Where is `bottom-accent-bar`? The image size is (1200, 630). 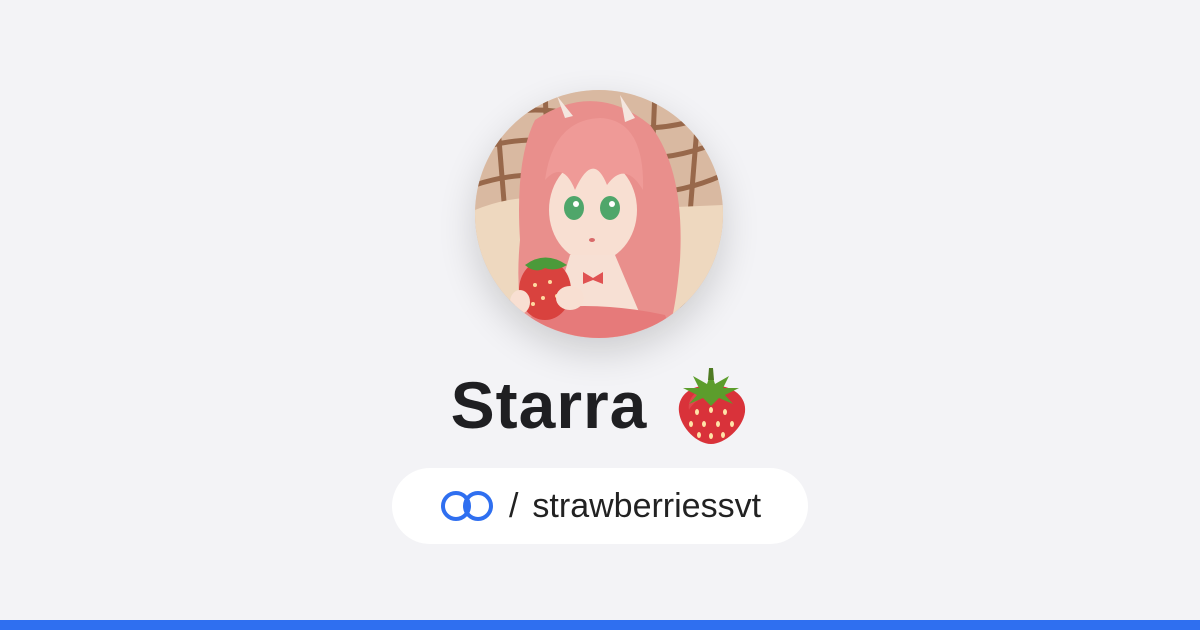 bottom-accent-bar is located at coordinates (600, 625).